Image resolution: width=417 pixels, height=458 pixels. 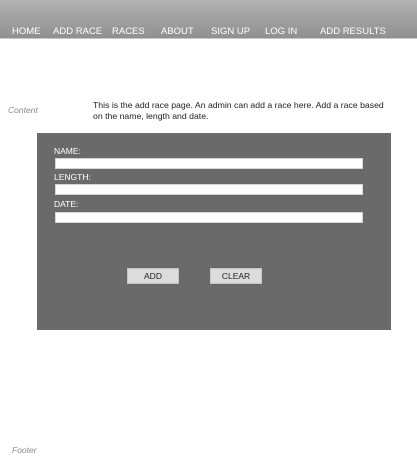 I want to click on clear-button: CLEAR, so click(x=236, y=276).